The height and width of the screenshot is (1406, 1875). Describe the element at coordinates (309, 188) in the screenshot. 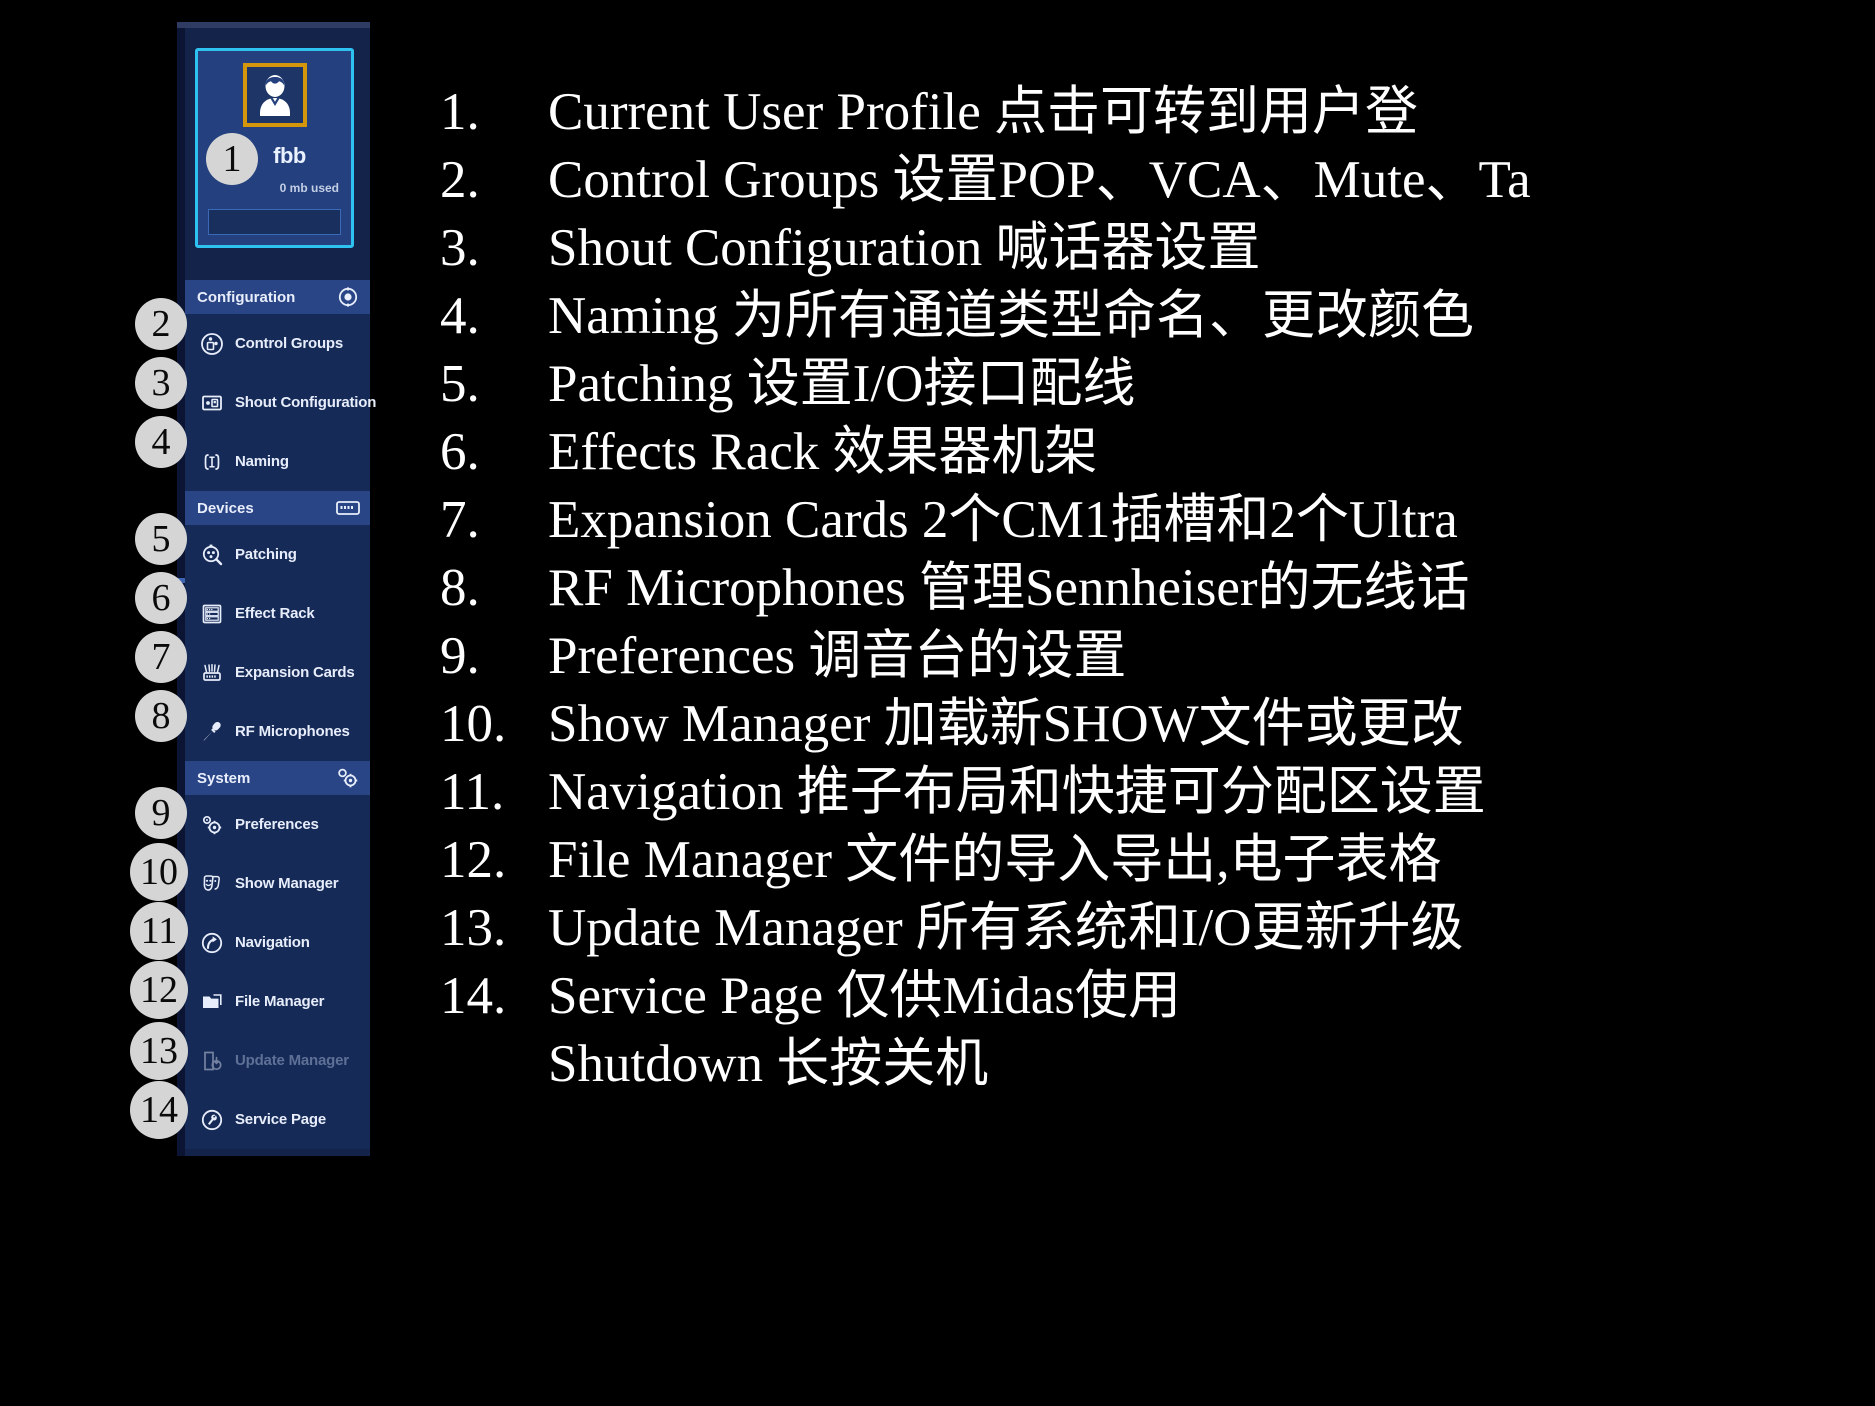

I see `user-storage-usage-label: 0 mb used` at that location.